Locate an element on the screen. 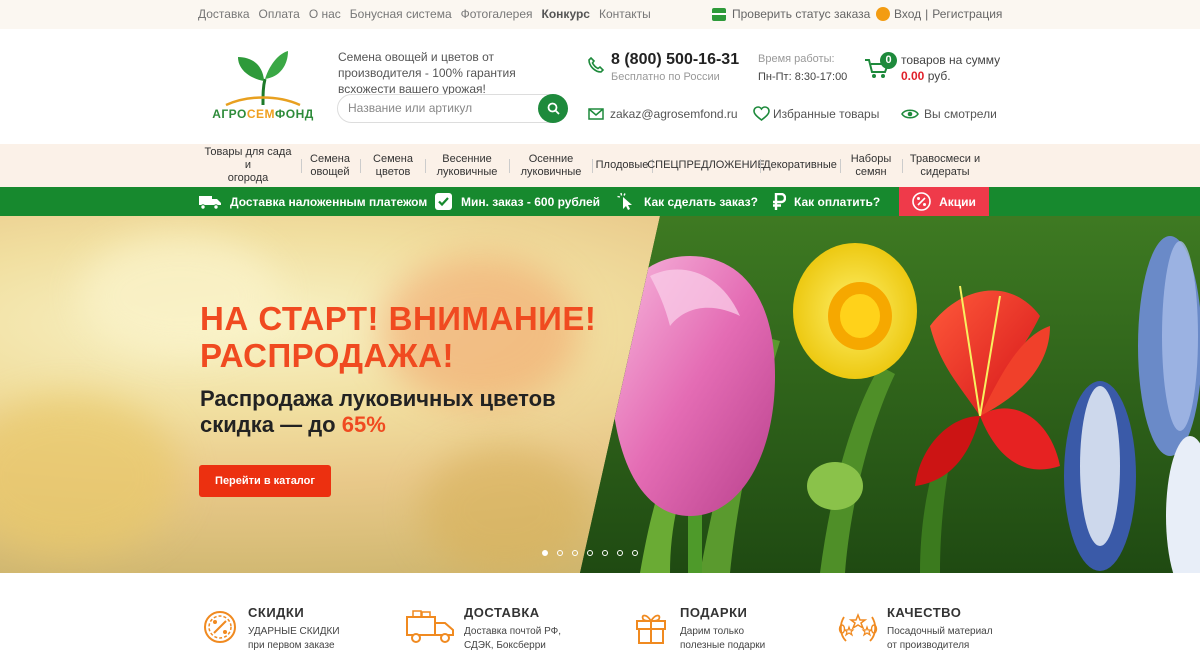 This screenshot has width=1200, height=664. category-flower-seeds: Семена цветов is located at coordinates (393, 165).